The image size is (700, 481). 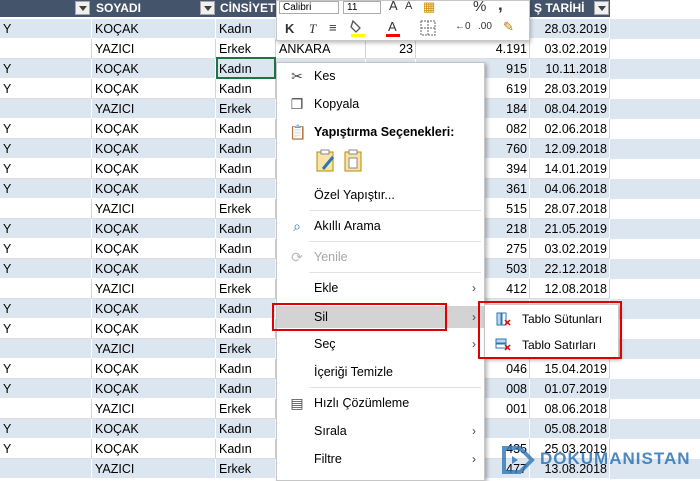 What do you see at coordinates (380, 76) in the screenshot?
I see `menu-item-kes: ✂ Kes` at bounding box center [380, 76].